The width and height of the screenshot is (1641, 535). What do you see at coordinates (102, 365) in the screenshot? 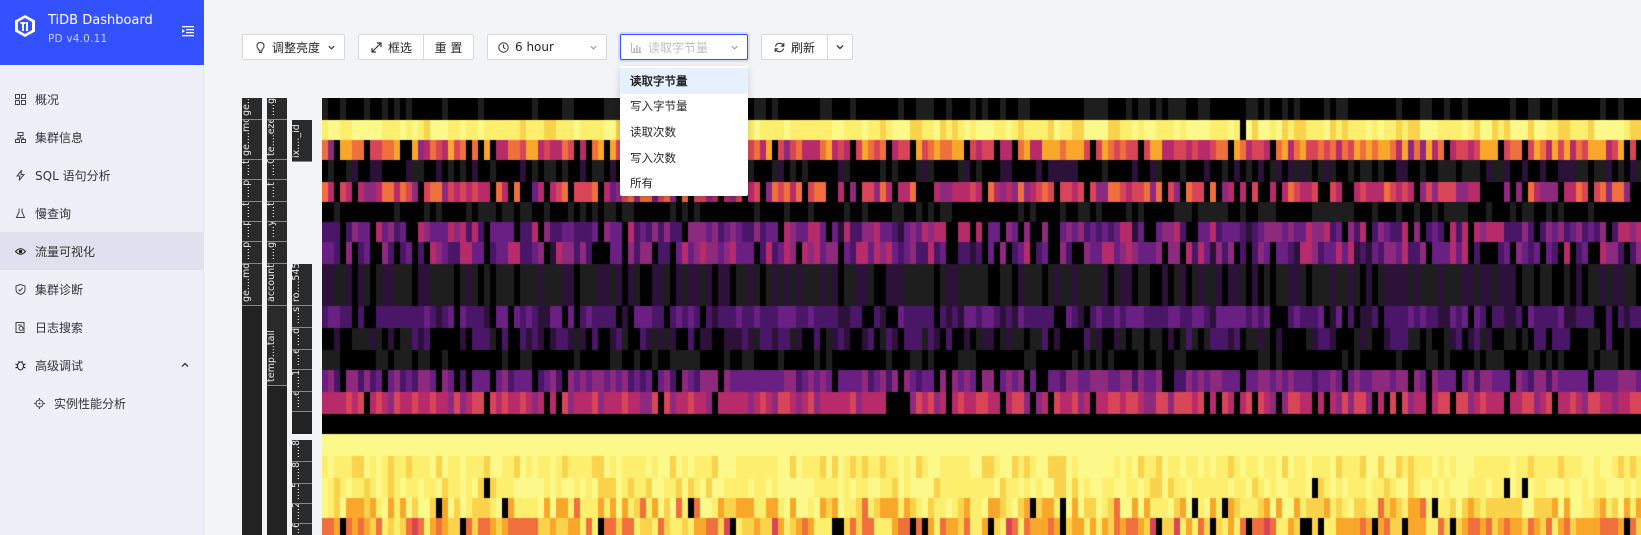
I see `sidebar-item-advanced-debug: 高级调试` at bounding box center [102, 365].